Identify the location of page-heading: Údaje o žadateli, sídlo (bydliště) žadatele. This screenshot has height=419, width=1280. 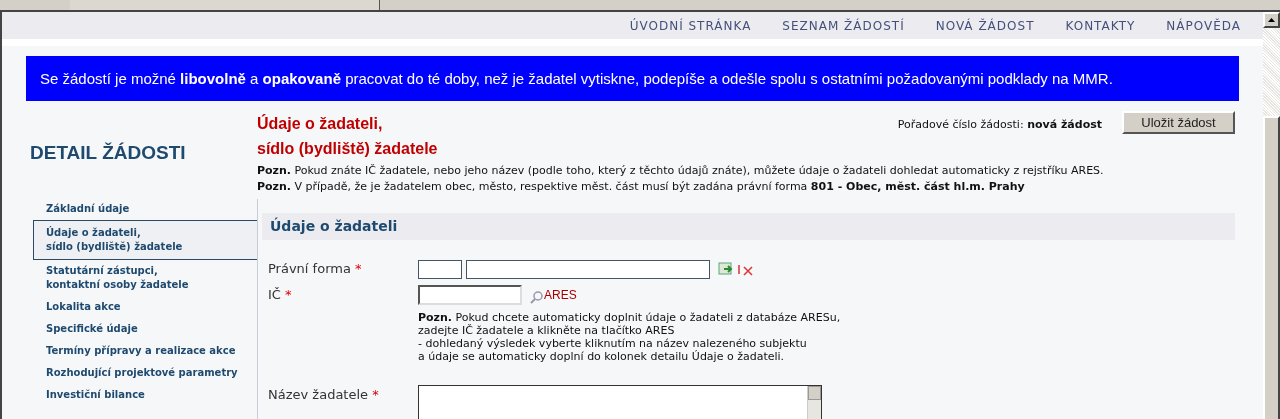
(347, 136).